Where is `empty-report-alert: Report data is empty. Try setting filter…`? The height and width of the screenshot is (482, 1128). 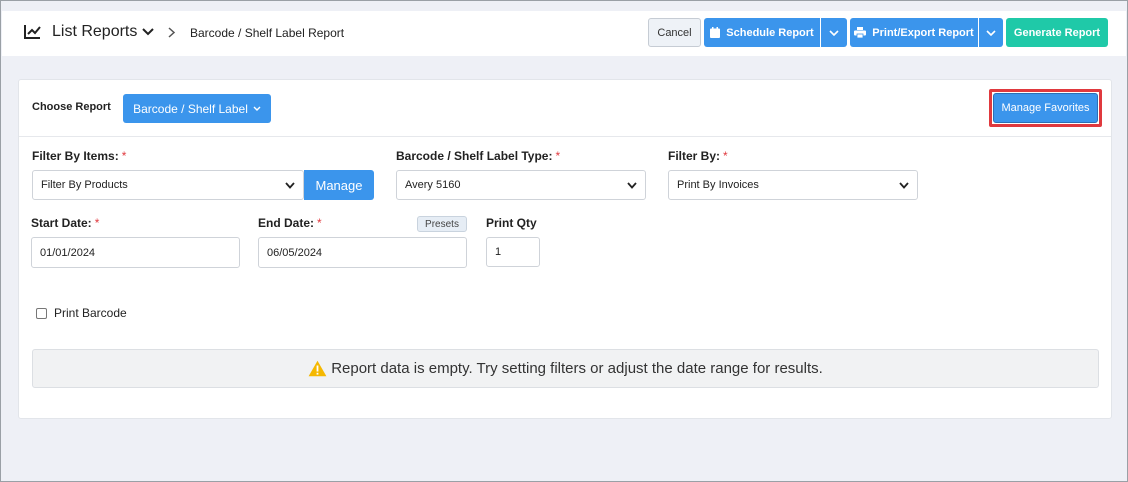
empty-report-alert: Report data is empty. Try setting filter… is located at coordinates (565, 368).